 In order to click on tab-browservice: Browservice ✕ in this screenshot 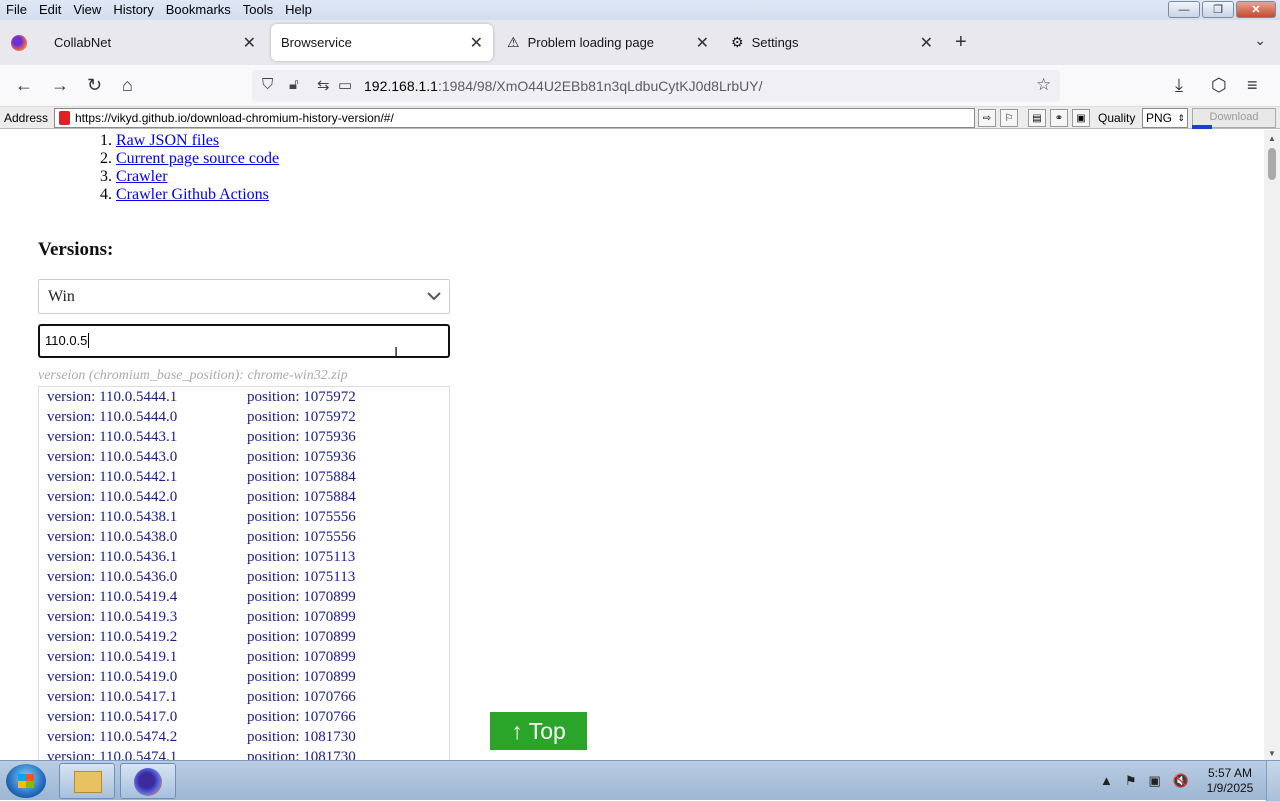, I will do `click(382, 42)`.